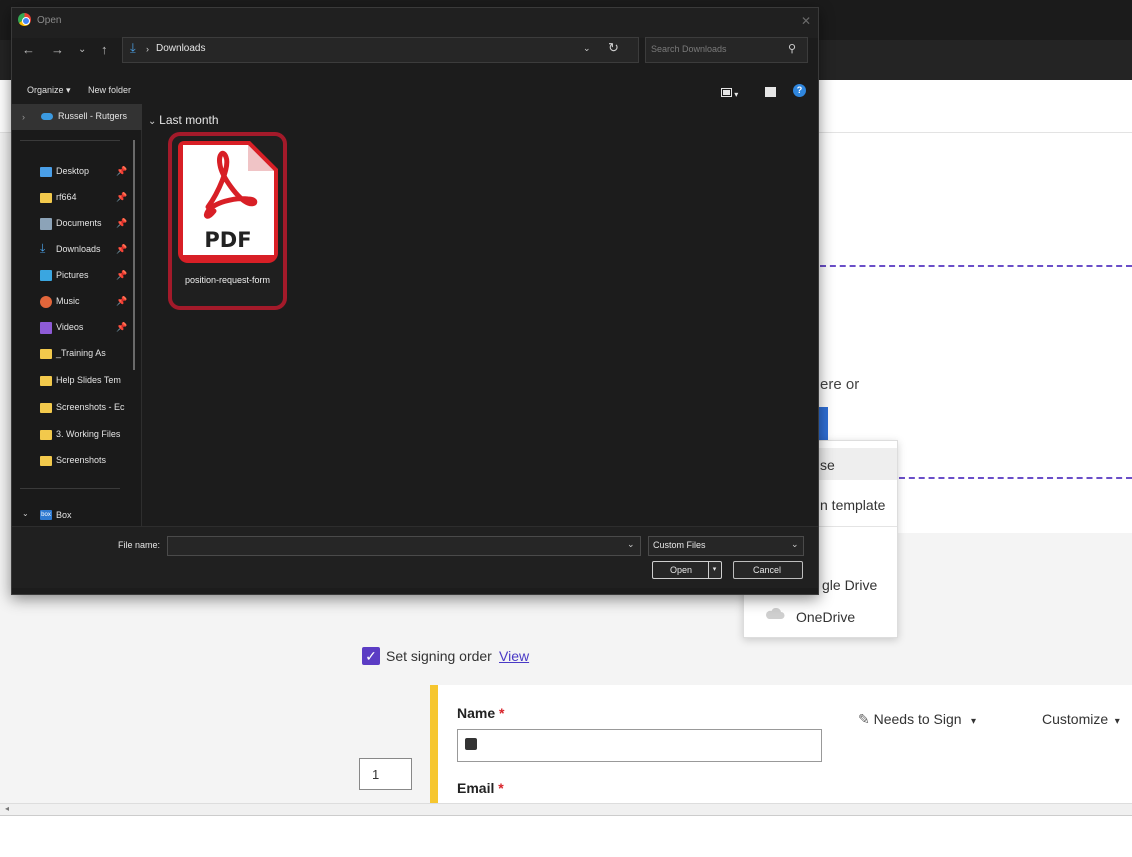 The width and height of the screenshot is (1132, 857). I want to click on search-placeholder: Search Downloads, so click(689, 49).